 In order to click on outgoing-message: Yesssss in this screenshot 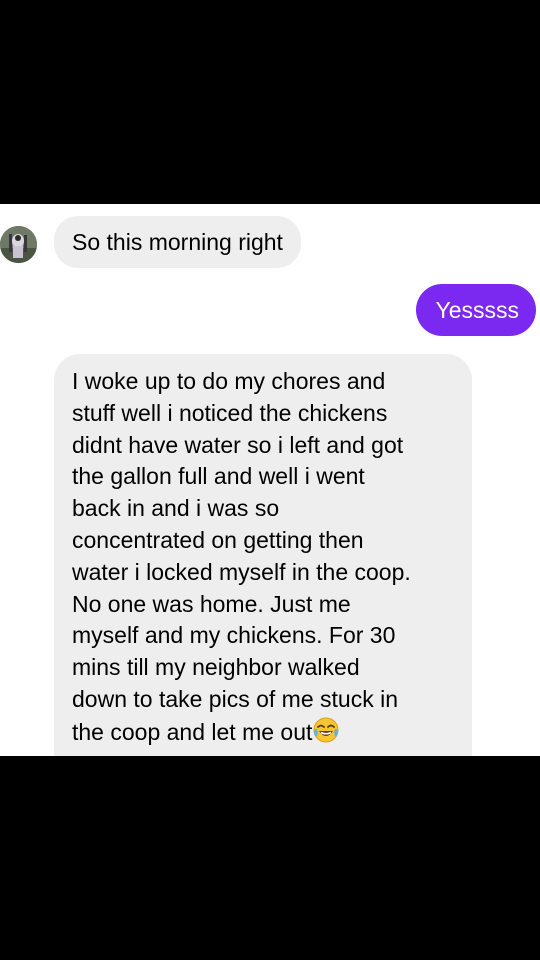, I will do `click(476, 310)`.